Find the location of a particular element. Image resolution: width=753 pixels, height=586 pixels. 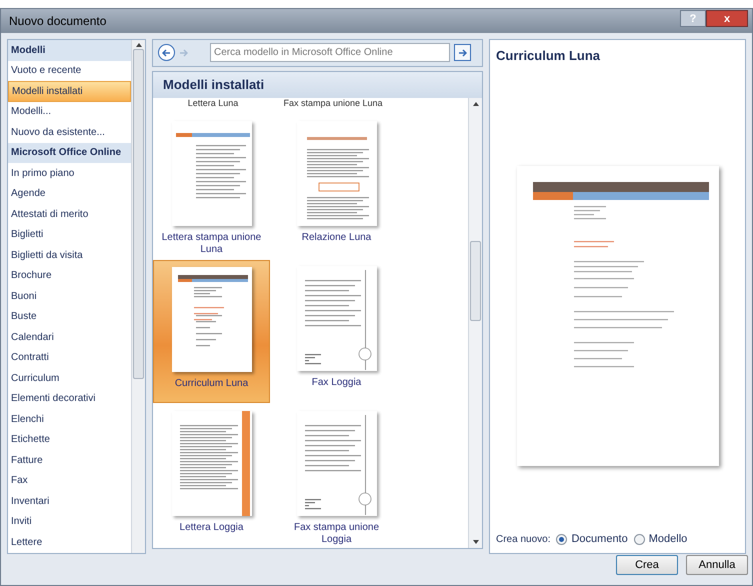

template-tile: Lettera stampa unione Luna is located at coordinates (211, 186).